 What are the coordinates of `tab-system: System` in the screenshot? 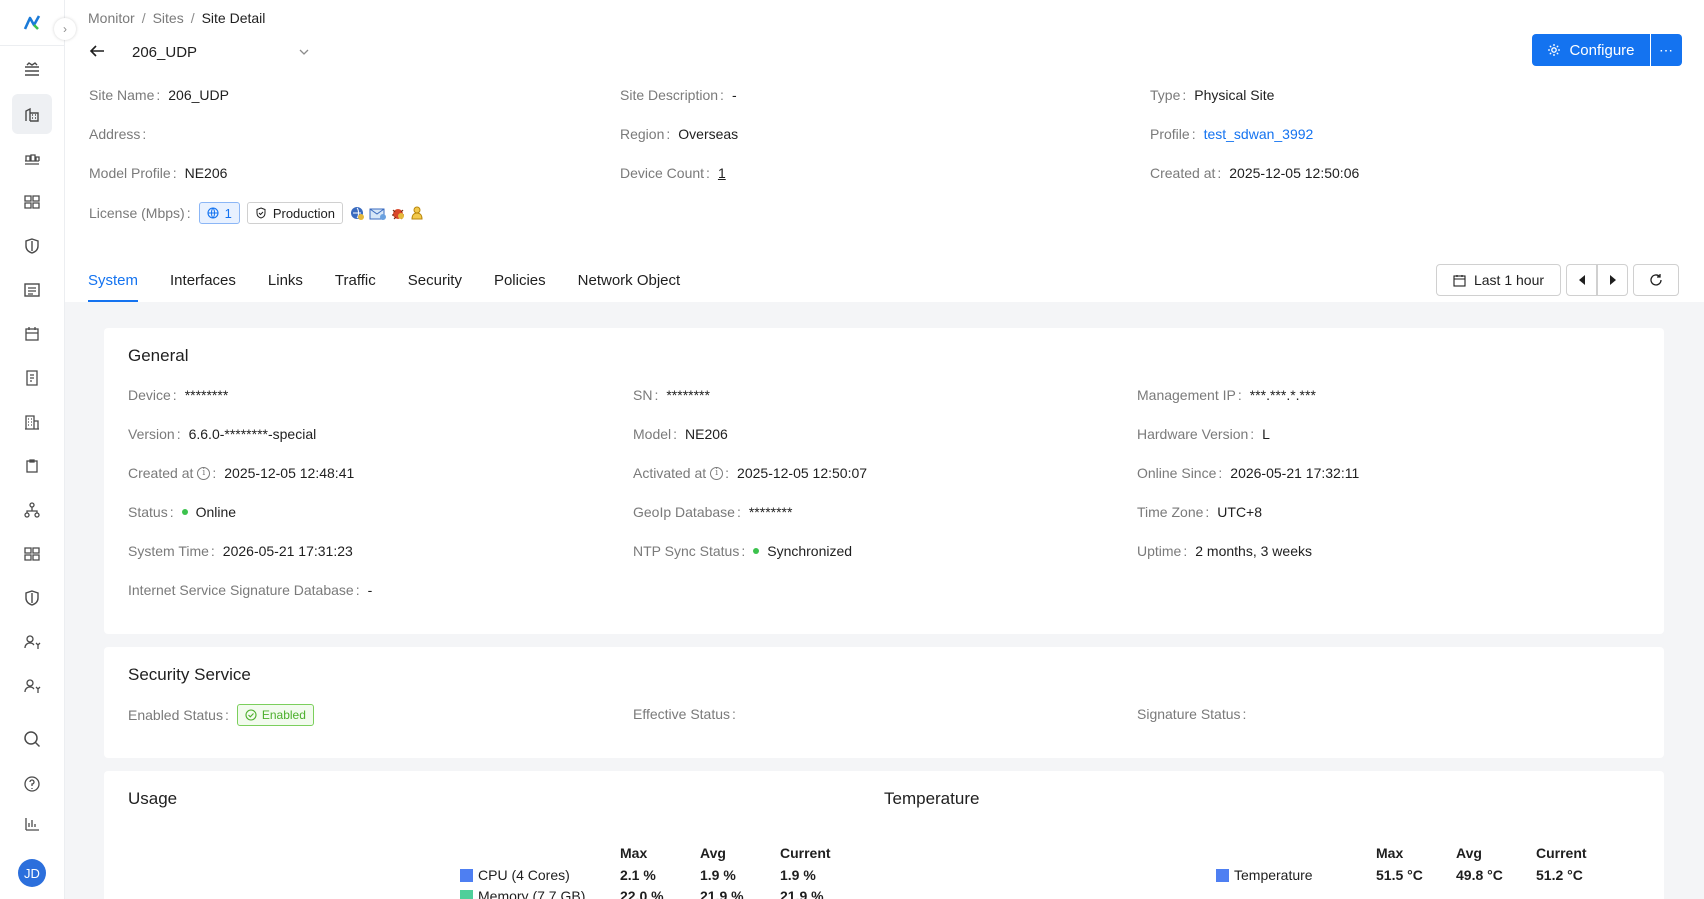 It's located at (113, 282).